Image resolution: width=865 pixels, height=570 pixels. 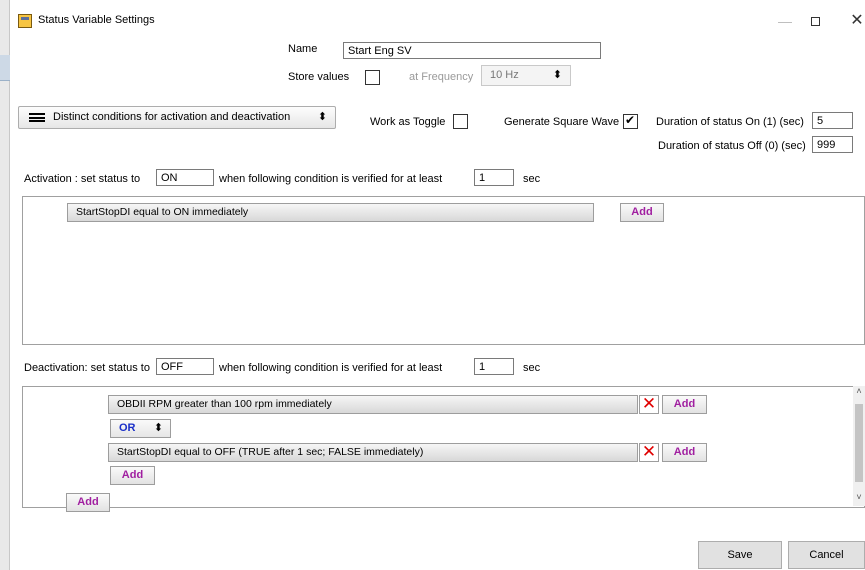 I want to click on logic-operator-value: OR, so click(x=127, y=428).